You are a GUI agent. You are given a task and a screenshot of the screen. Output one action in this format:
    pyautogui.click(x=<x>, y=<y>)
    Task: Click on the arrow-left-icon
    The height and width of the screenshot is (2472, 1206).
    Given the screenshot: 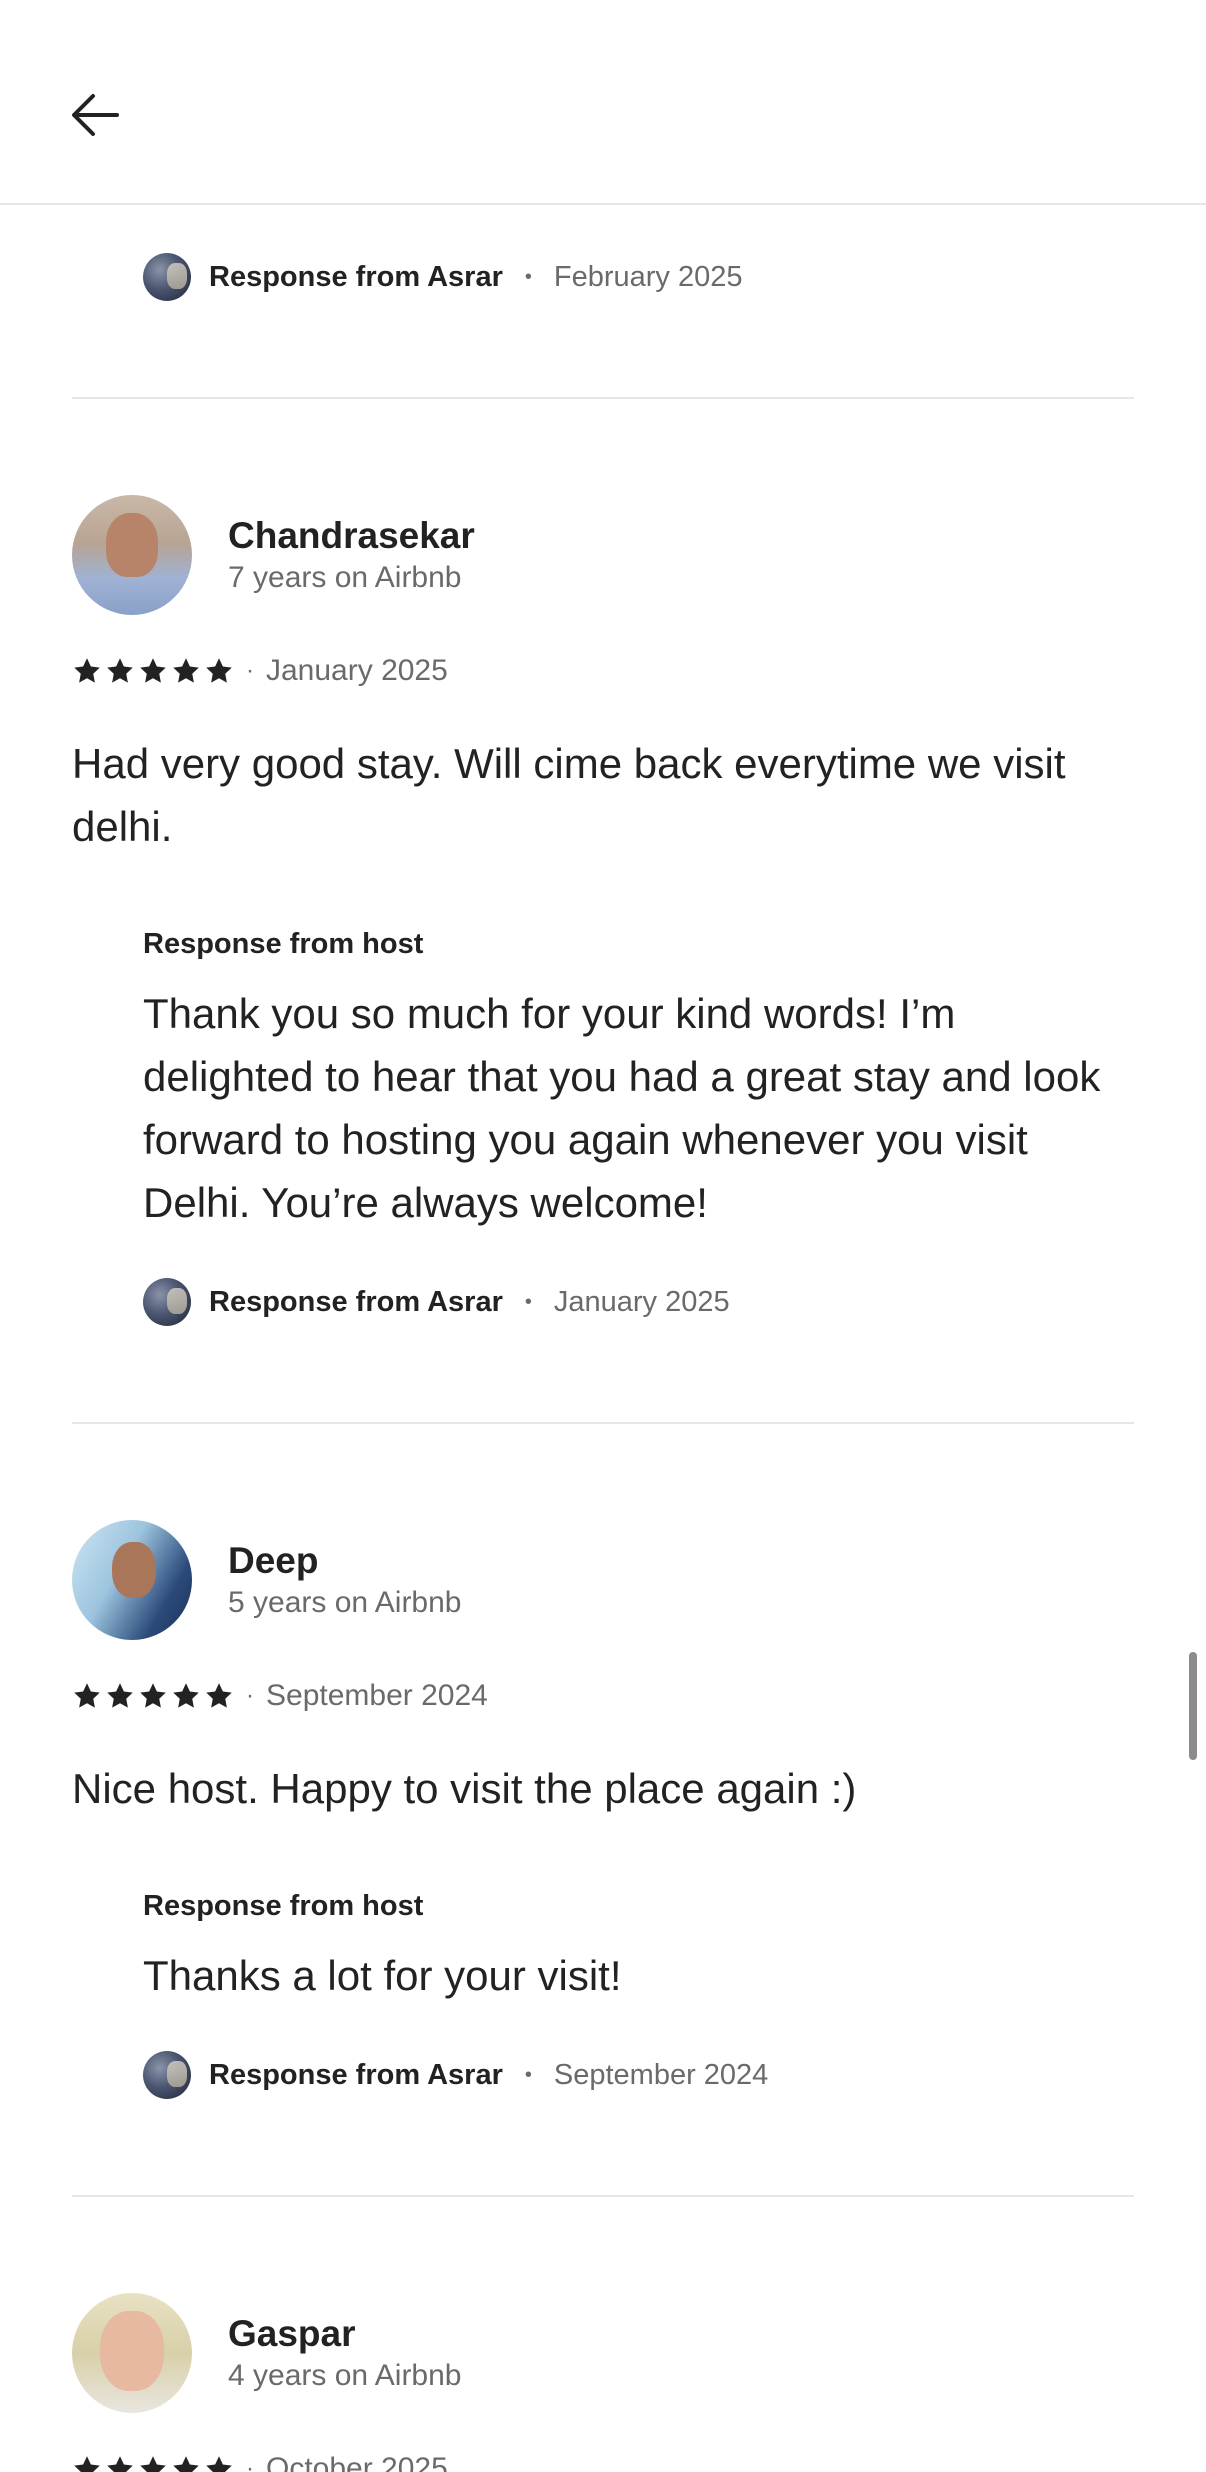 What is the action you would take?
    pyautogui.click(x=95, y=115)
    